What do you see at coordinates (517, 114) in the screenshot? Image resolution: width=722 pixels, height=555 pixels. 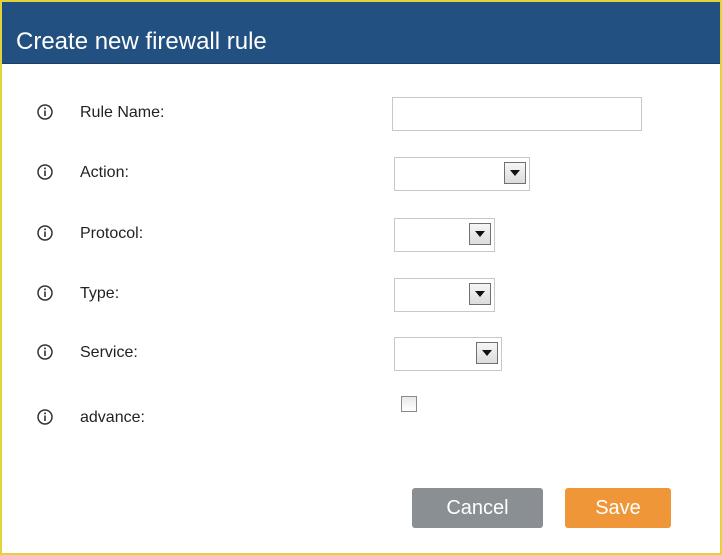 I see `rule-name-input` at bounding box center [517, 114].